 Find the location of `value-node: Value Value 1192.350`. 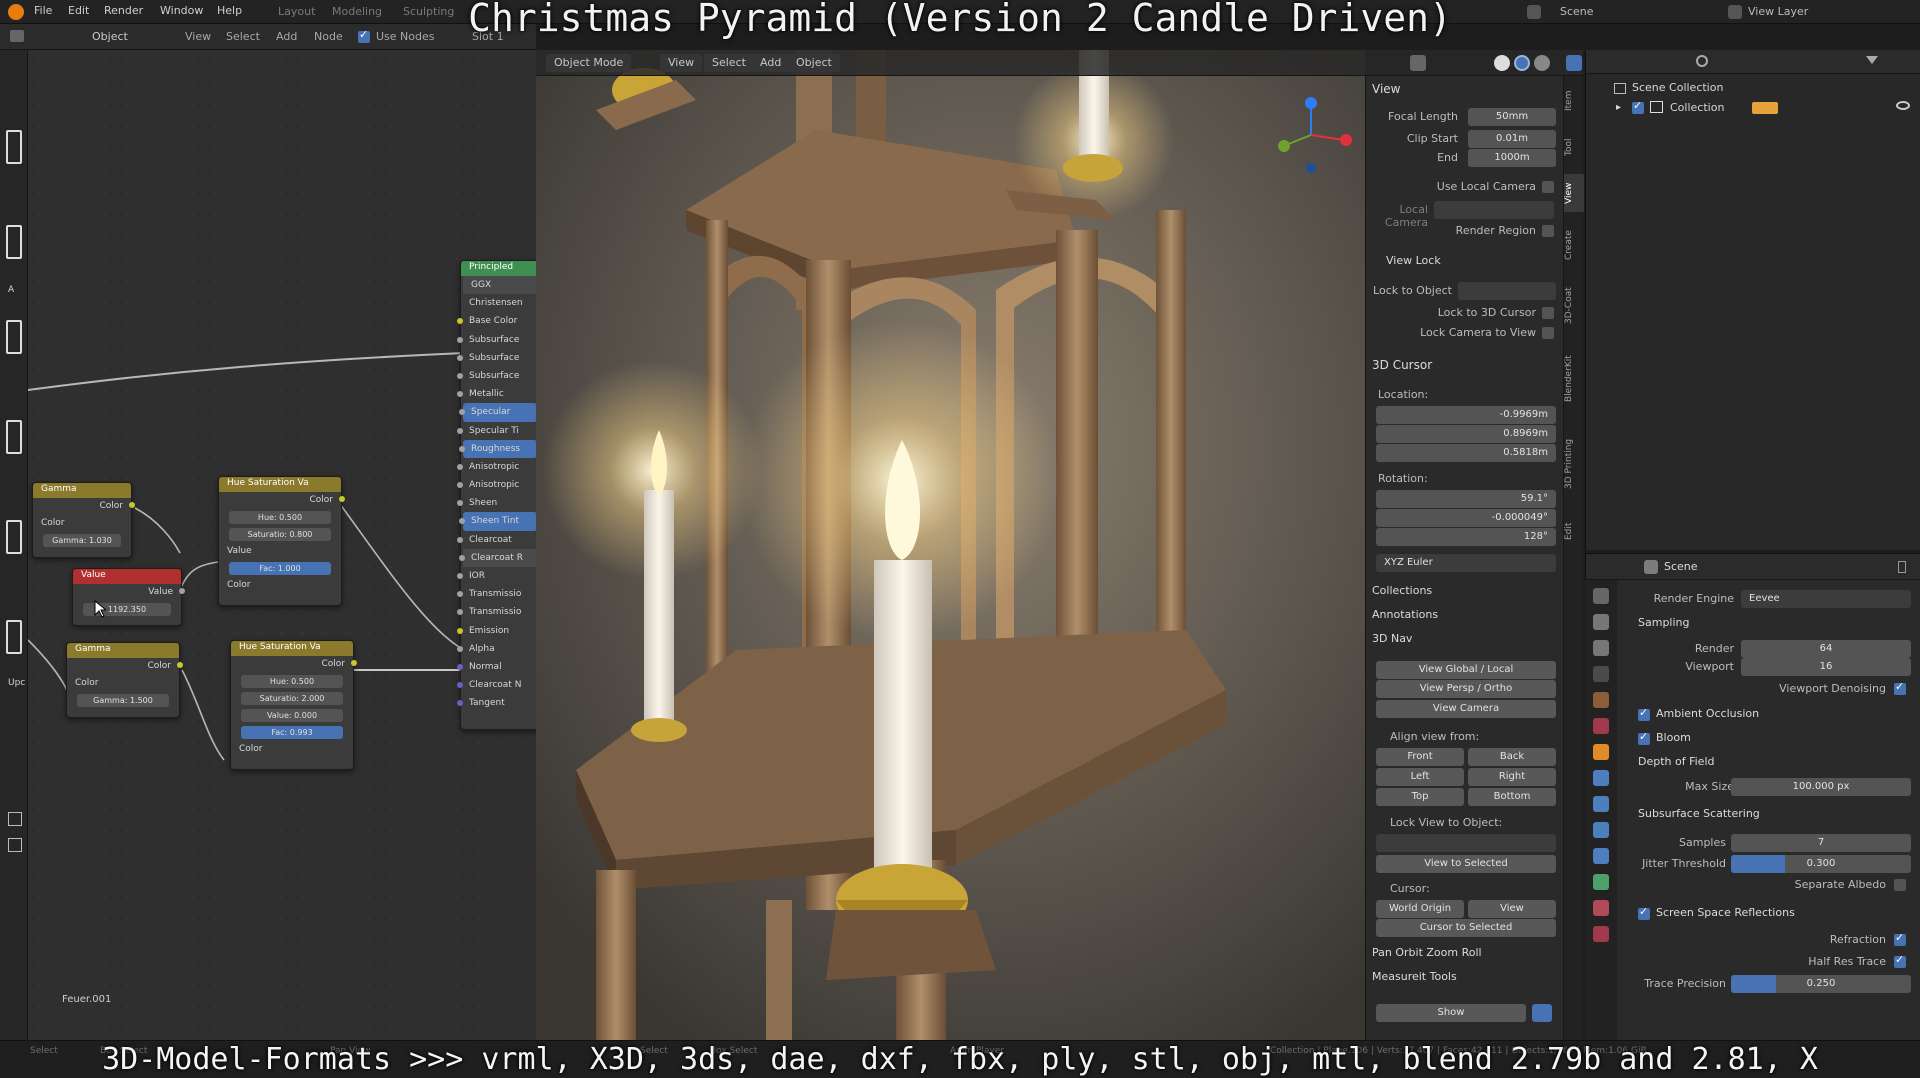

value-node: Value Value 1192.350 is located at coordinates (128, 597).